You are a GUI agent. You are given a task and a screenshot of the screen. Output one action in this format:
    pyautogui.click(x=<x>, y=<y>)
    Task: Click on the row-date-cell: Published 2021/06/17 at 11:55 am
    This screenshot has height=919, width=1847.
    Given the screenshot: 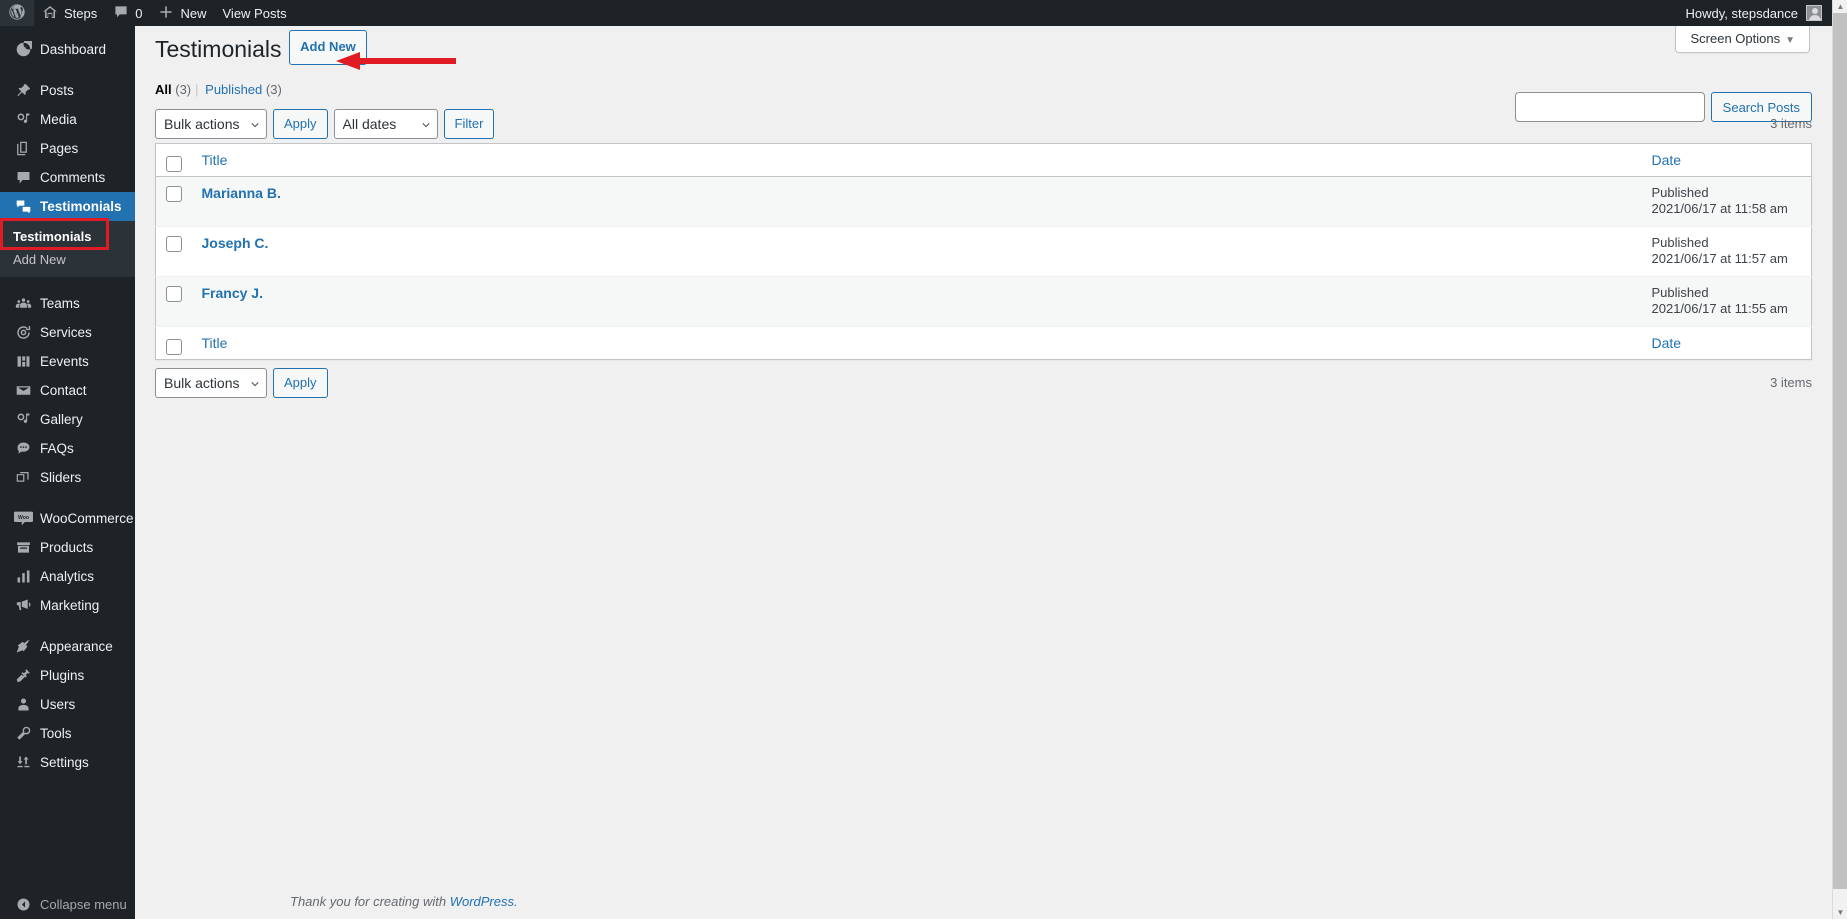 What is the action you would take?
    pyautogui.click(x=1727, y=301)
    